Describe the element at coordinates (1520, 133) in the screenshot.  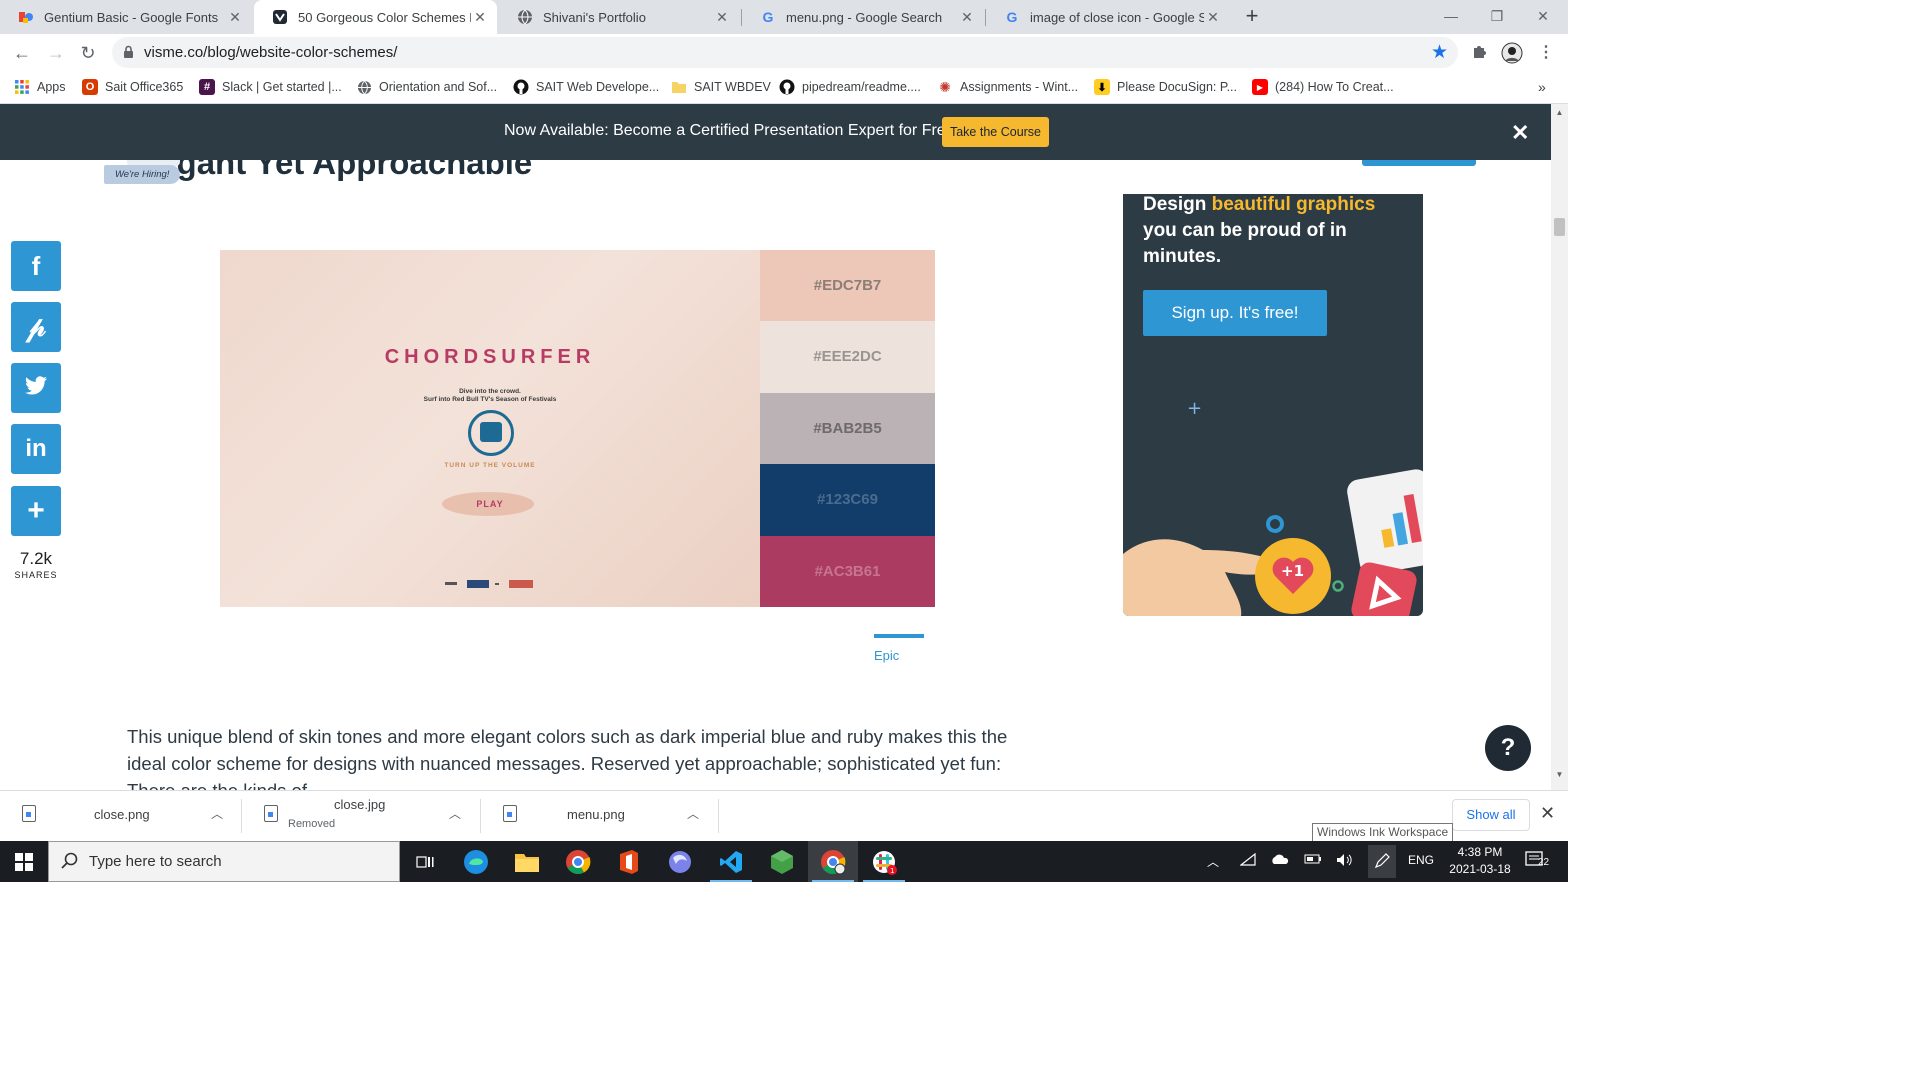
I see `close-banner-icon: ✕` at that location.